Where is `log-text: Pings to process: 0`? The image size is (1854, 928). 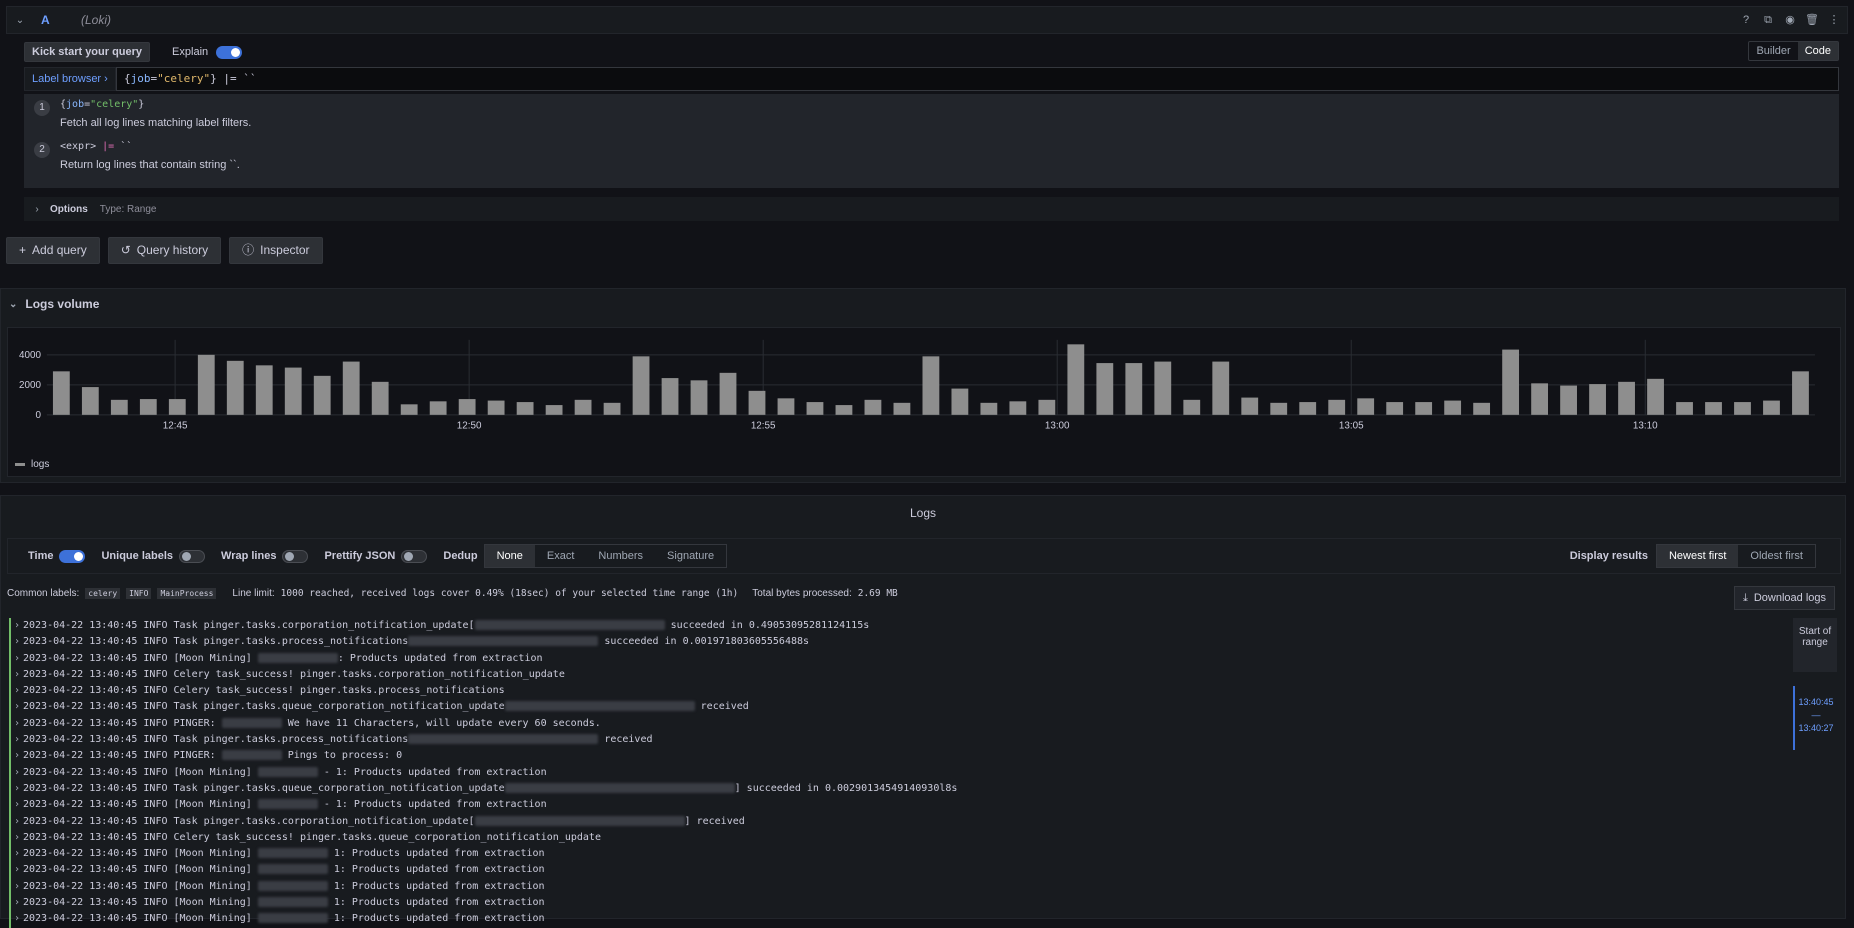
log-text: Pings to process: 0 is located at coordinates (342, 756).